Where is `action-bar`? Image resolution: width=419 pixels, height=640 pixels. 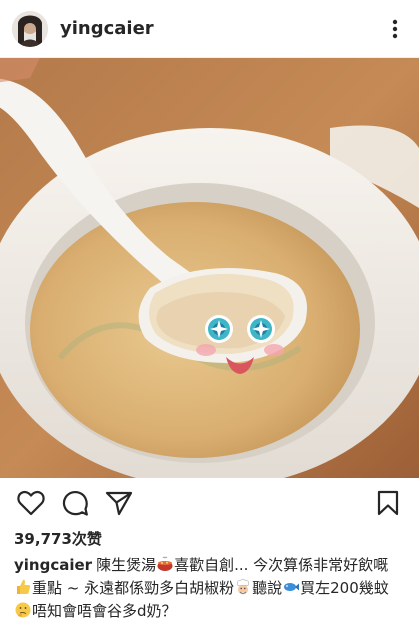 action-bar is located at coordinates (209, 503).